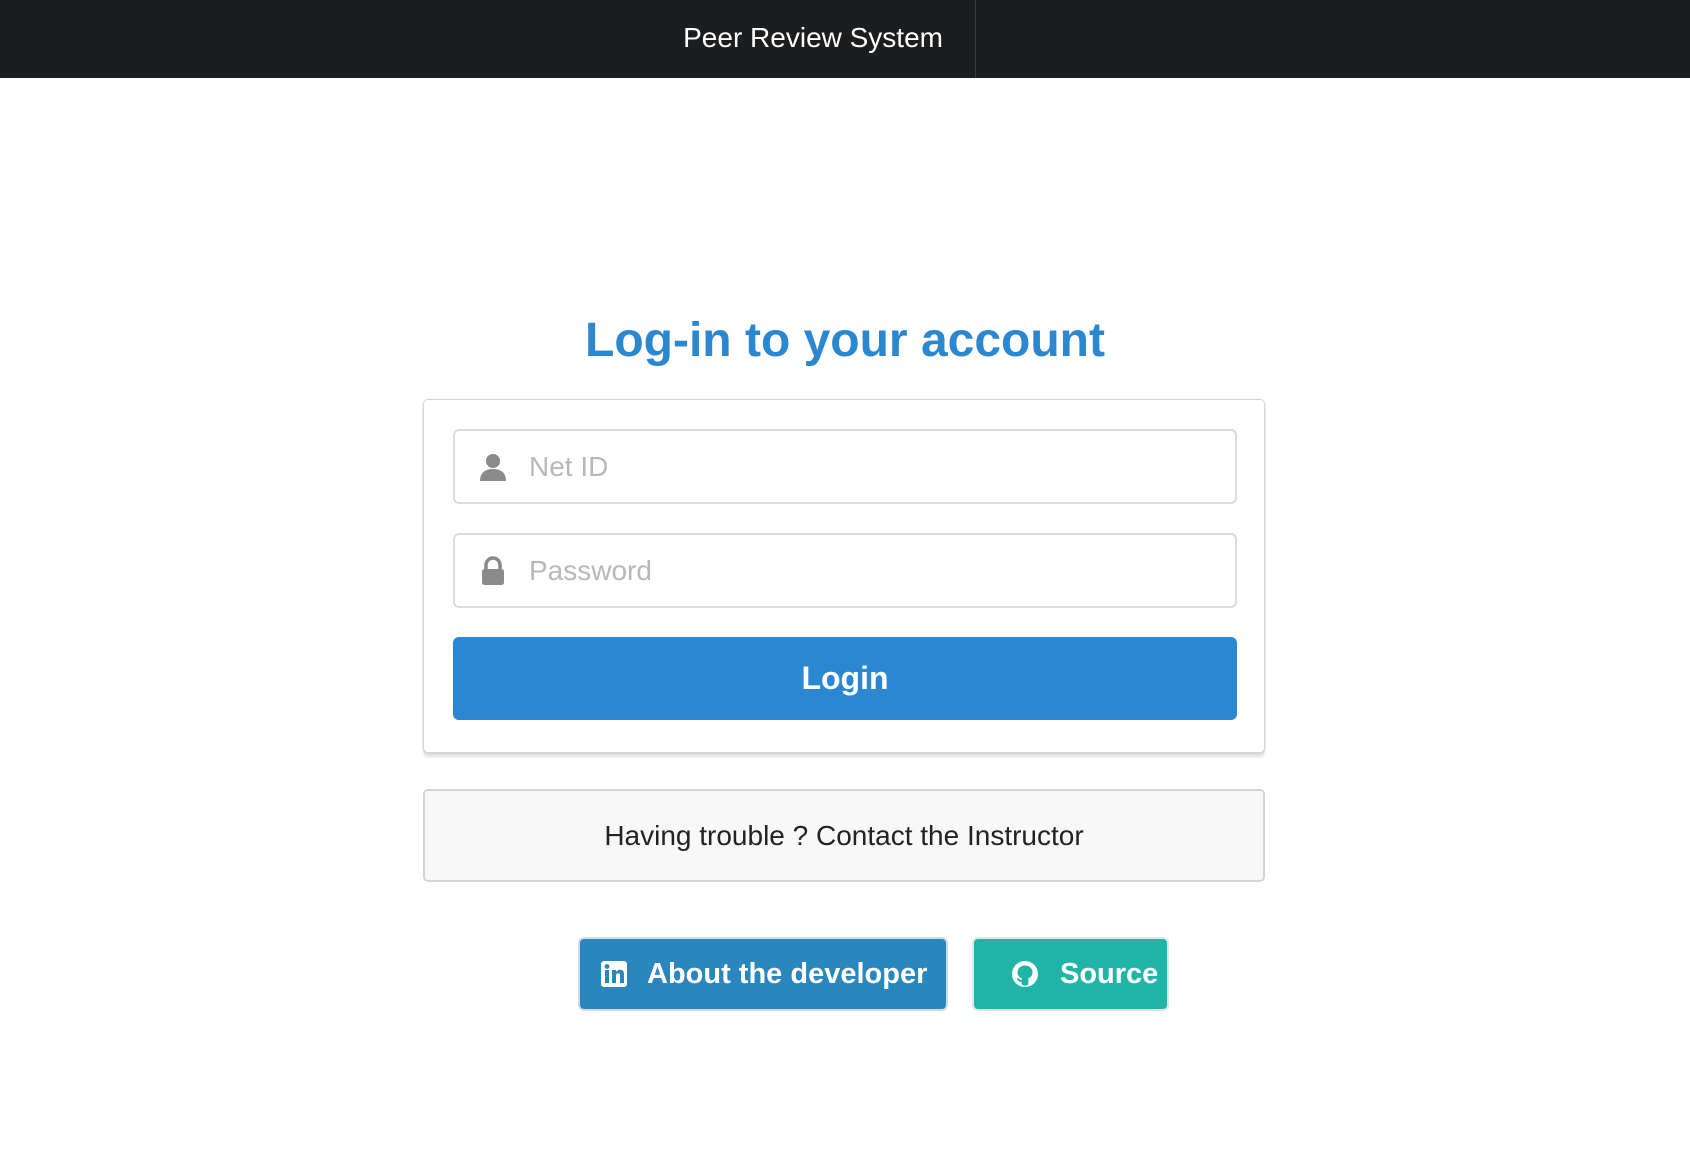 This screenshot has height=1168, width=1690. What do you see at coordinates (487, 39) in the screenshot?
I see `app-title: Peer Review System` at bounding box center [487, 39].